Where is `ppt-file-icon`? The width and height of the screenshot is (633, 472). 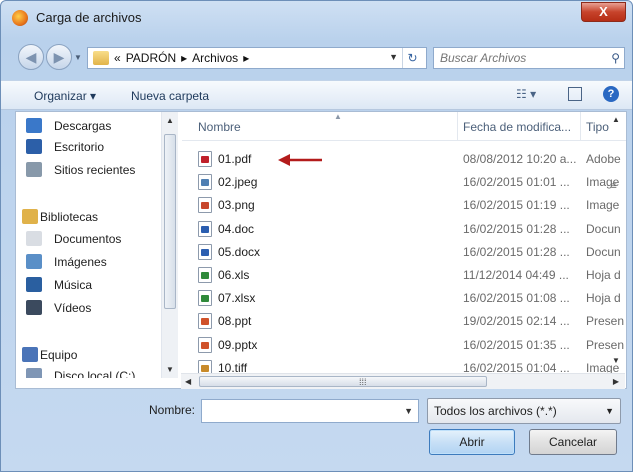
ppt-file-icon is located at coordinates (205, 321).